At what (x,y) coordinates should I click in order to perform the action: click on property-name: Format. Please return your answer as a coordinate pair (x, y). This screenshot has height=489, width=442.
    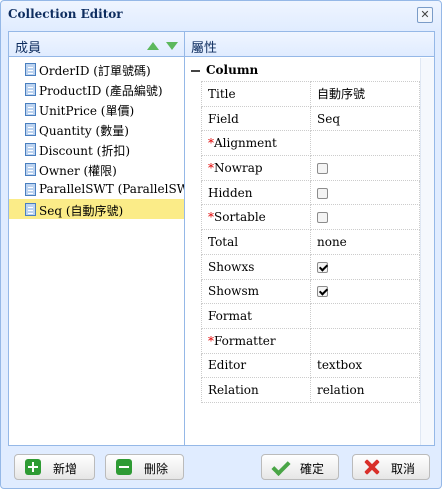
    Looking at the image, I should click on (256, 316).